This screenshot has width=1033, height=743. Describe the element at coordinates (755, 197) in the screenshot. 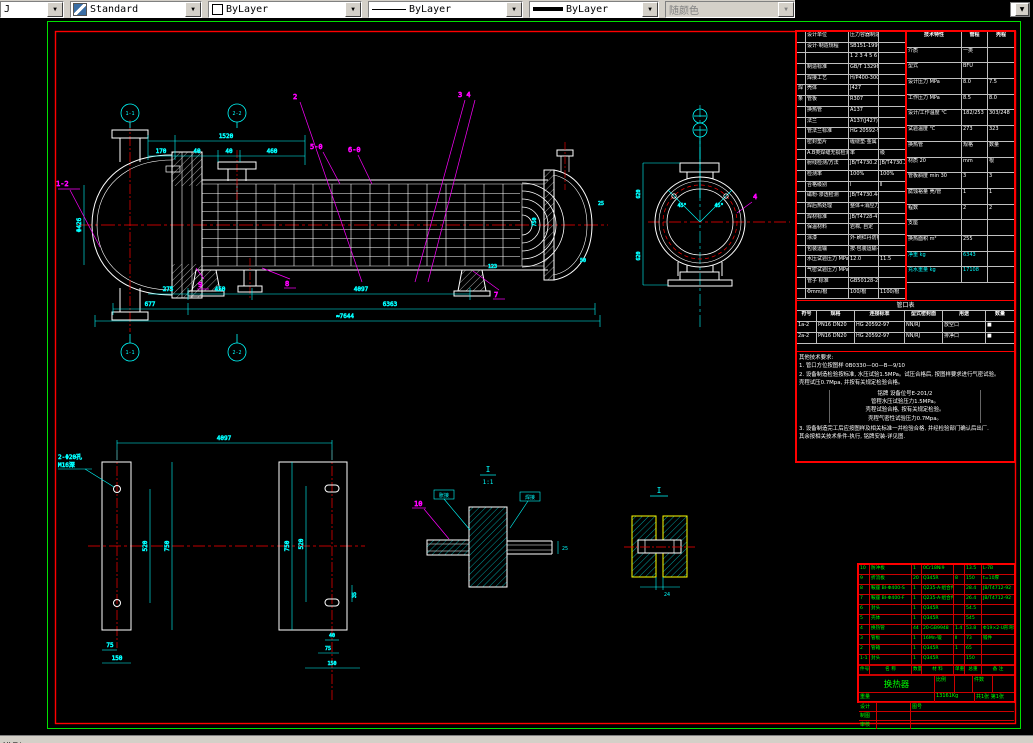

I see `svg-text: 4` at that location.